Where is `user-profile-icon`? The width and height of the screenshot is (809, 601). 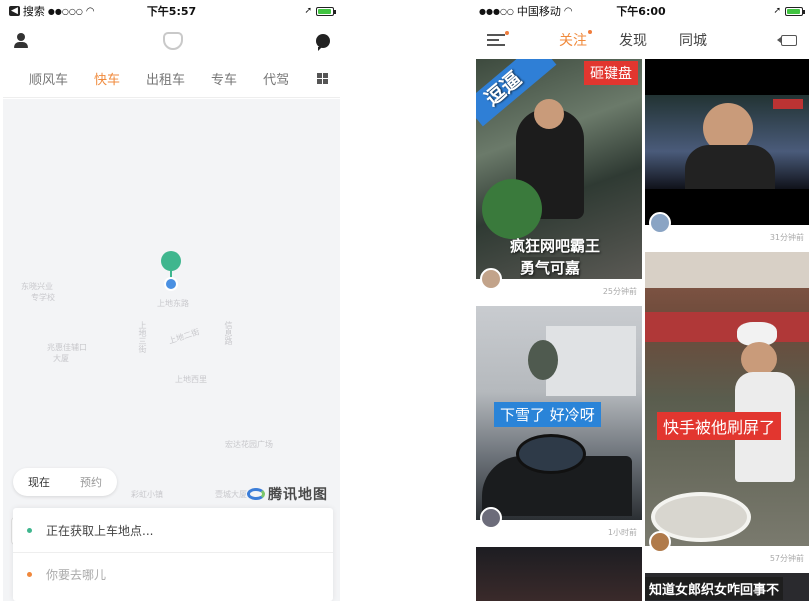
user-profile-icon is located at coordinates (21, 41).